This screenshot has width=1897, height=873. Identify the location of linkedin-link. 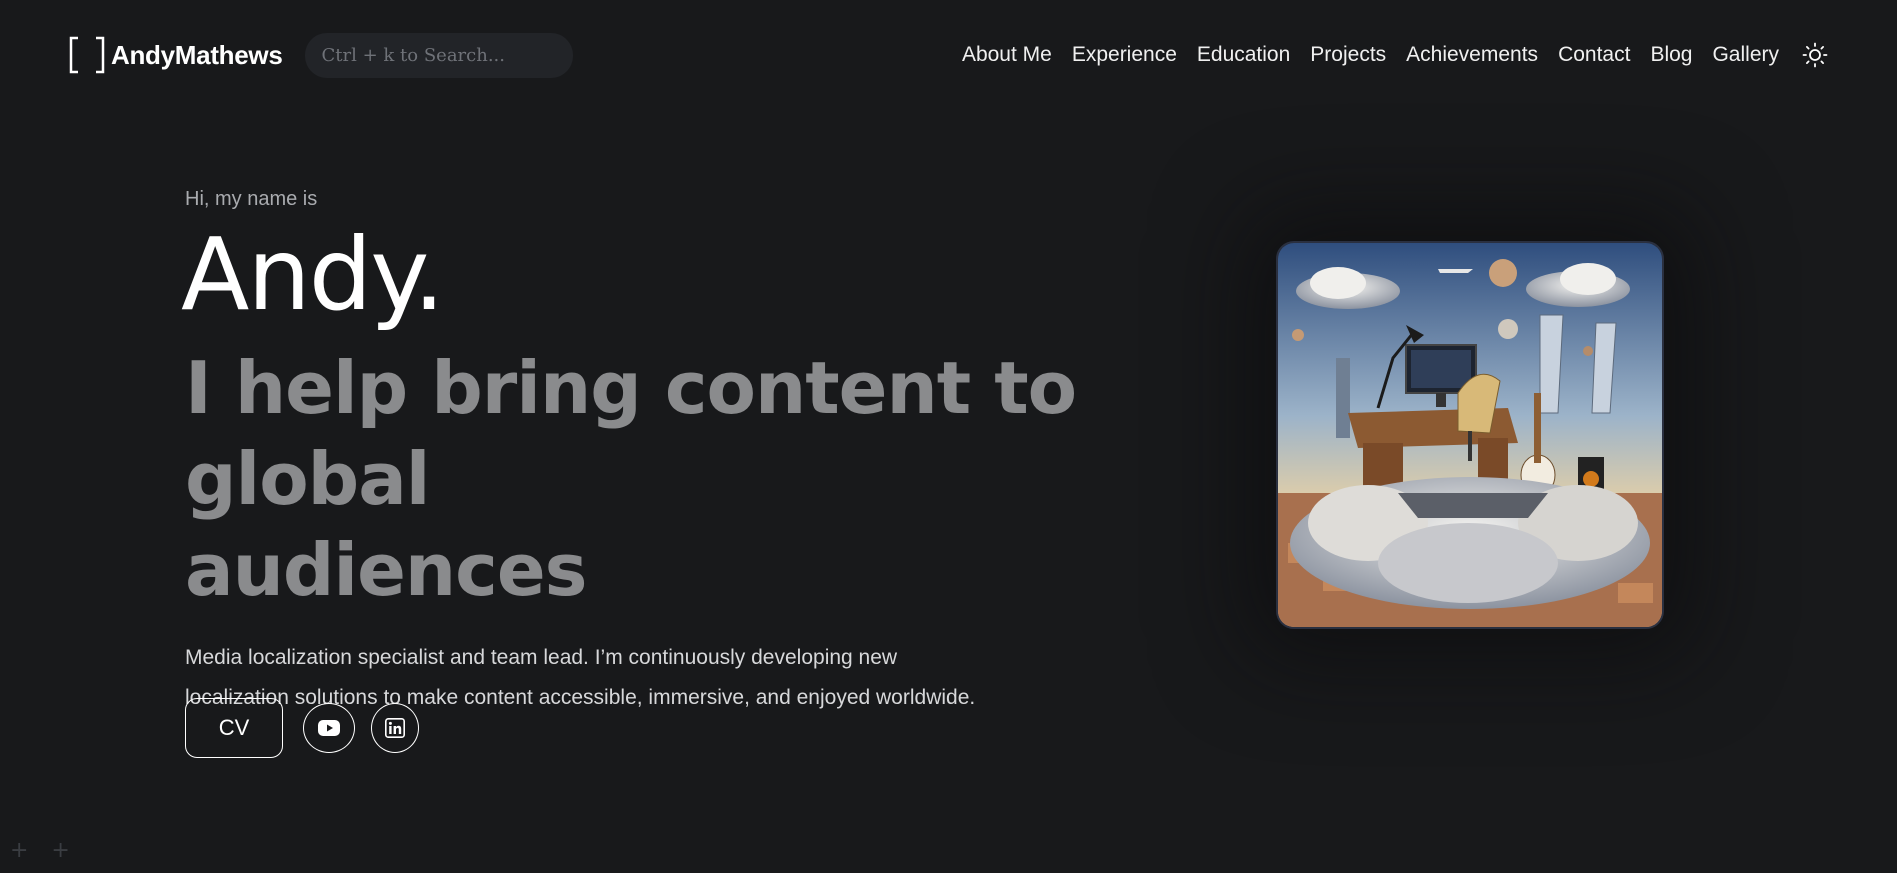
(395, 728).